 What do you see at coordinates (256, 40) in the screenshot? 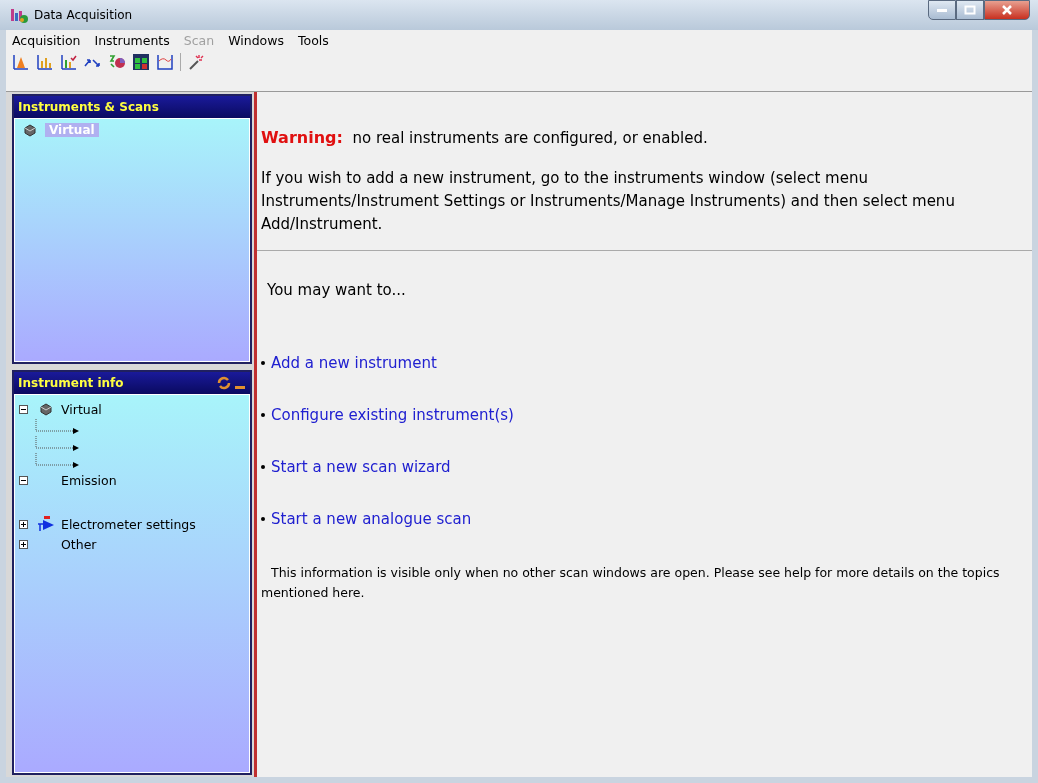
I see `menu-item: Windows` at bounding box center [256, 40].